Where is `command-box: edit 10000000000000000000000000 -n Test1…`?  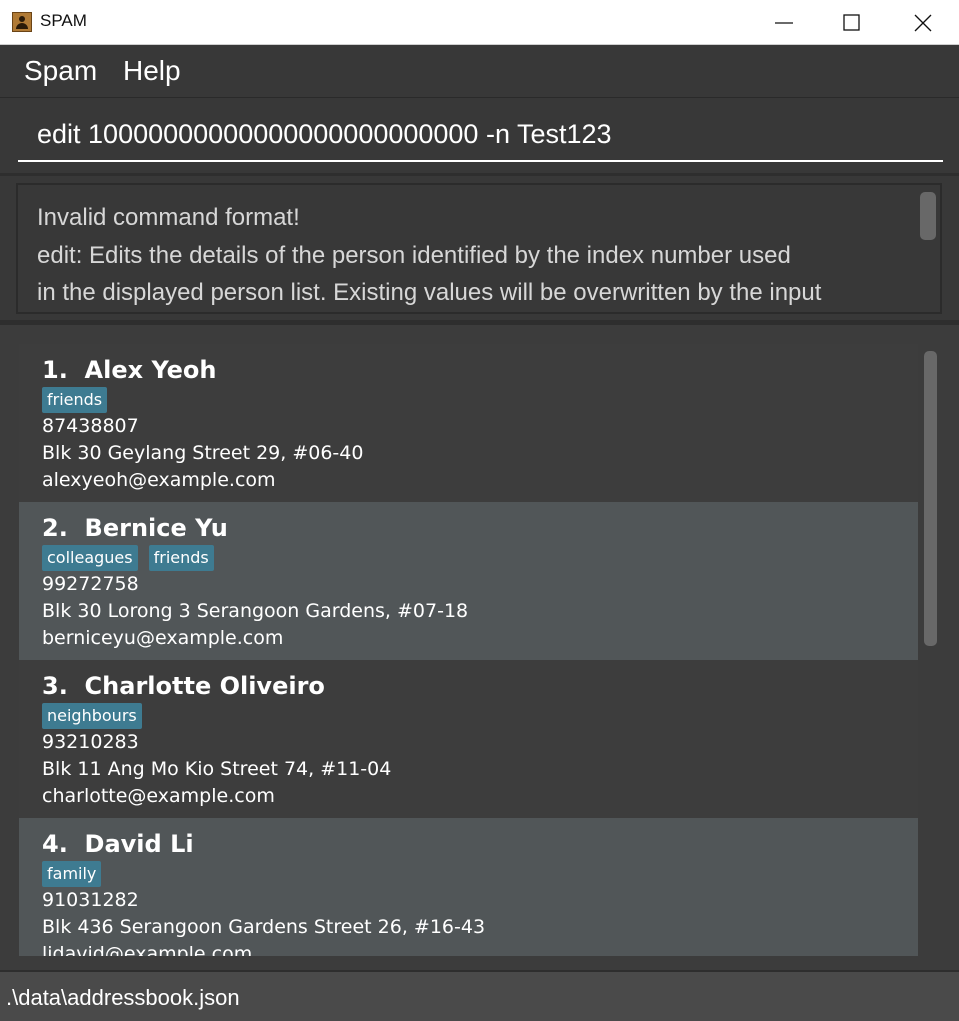
command-box: edit 10000000000000000000000000 -n Test1… is located at coordinates (479, 135).